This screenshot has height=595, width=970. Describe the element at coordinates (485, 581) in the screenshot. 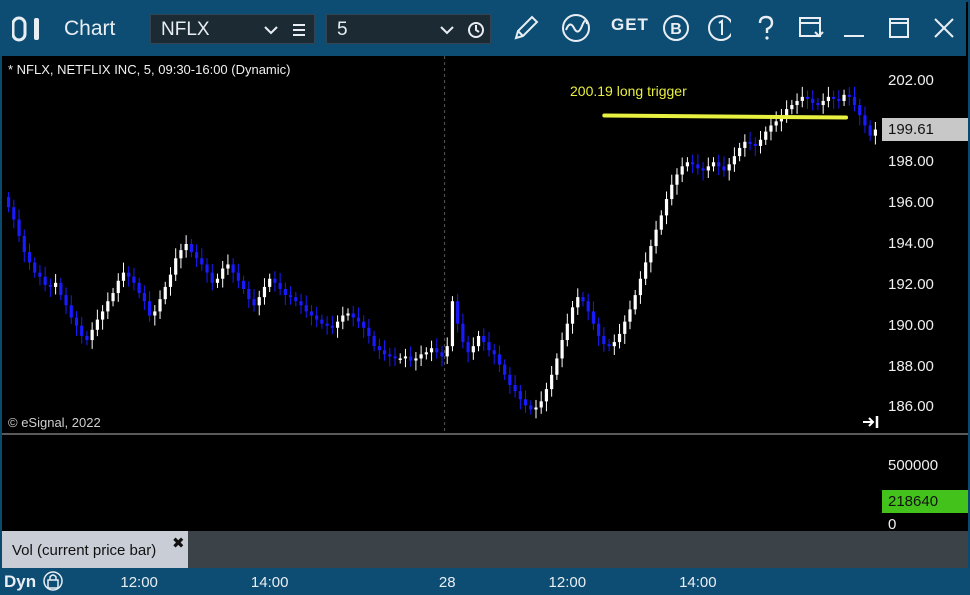

I see `time-axis: Dyn 12:00 14:00 28 12:00 14:00` at that location.